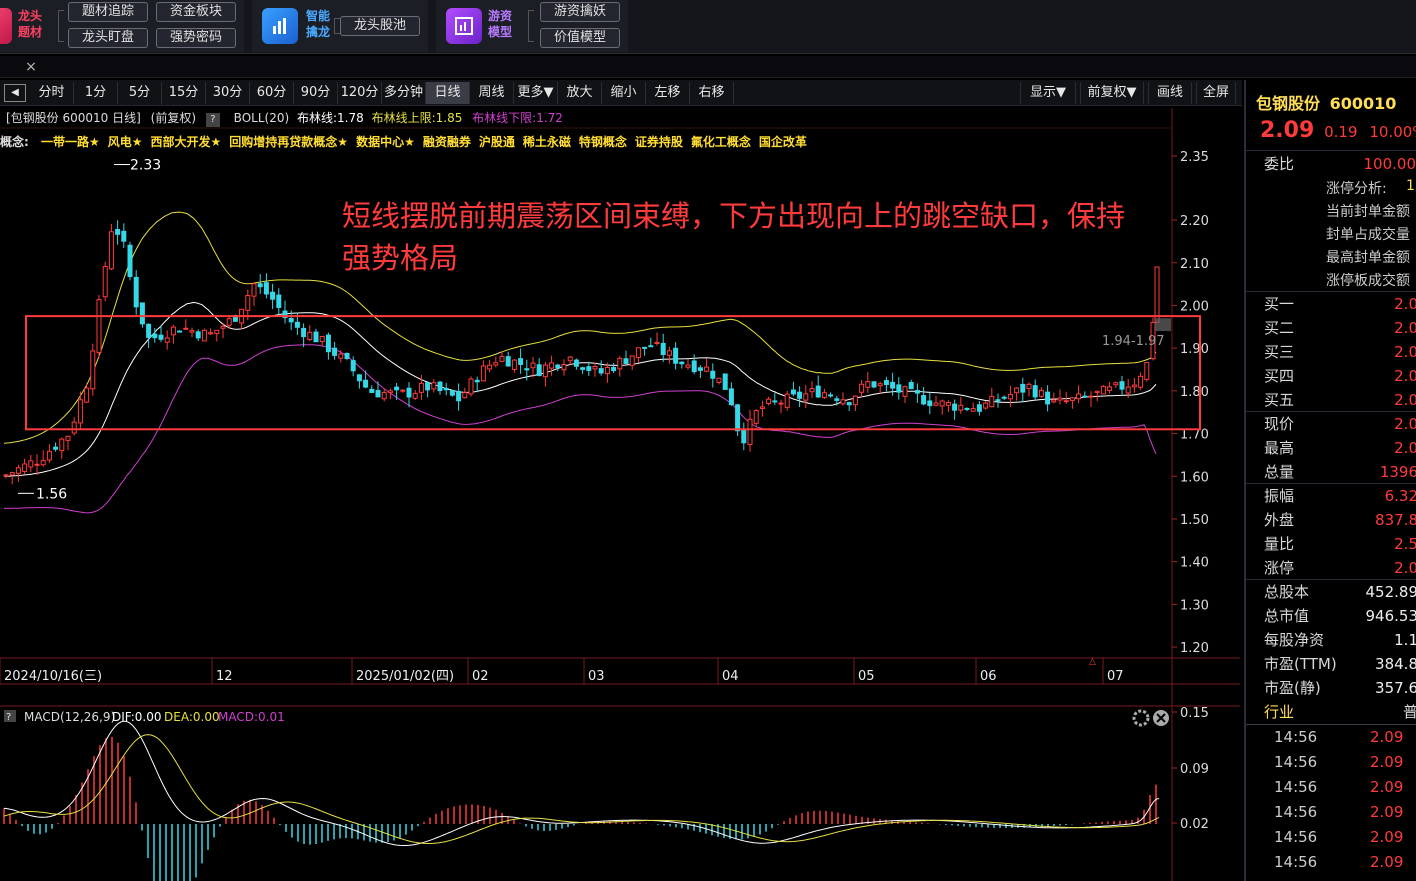  Describe the element at coordinates (536, 93) in the screenshot. I see `period-more-button: 更多▼` at that location.